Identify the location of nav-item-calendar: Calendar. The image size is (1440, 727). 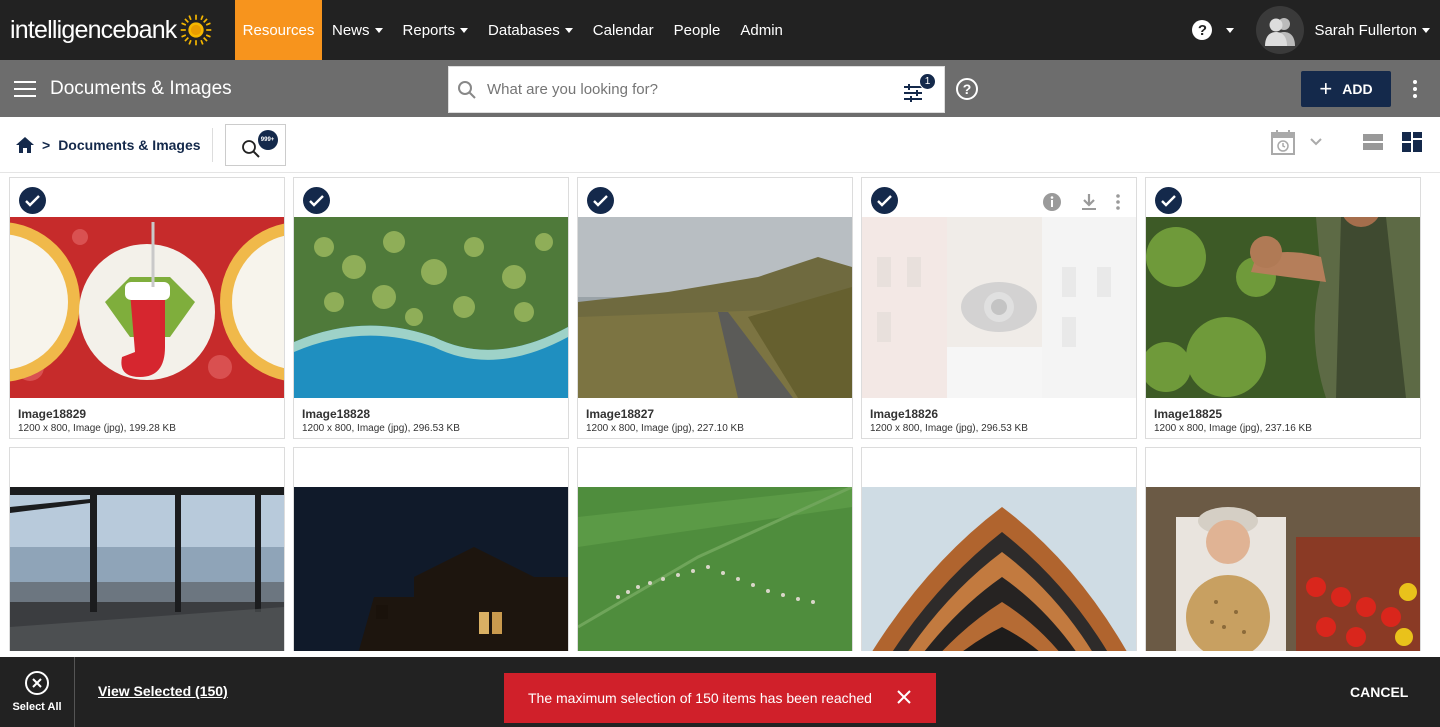
(623, 30).